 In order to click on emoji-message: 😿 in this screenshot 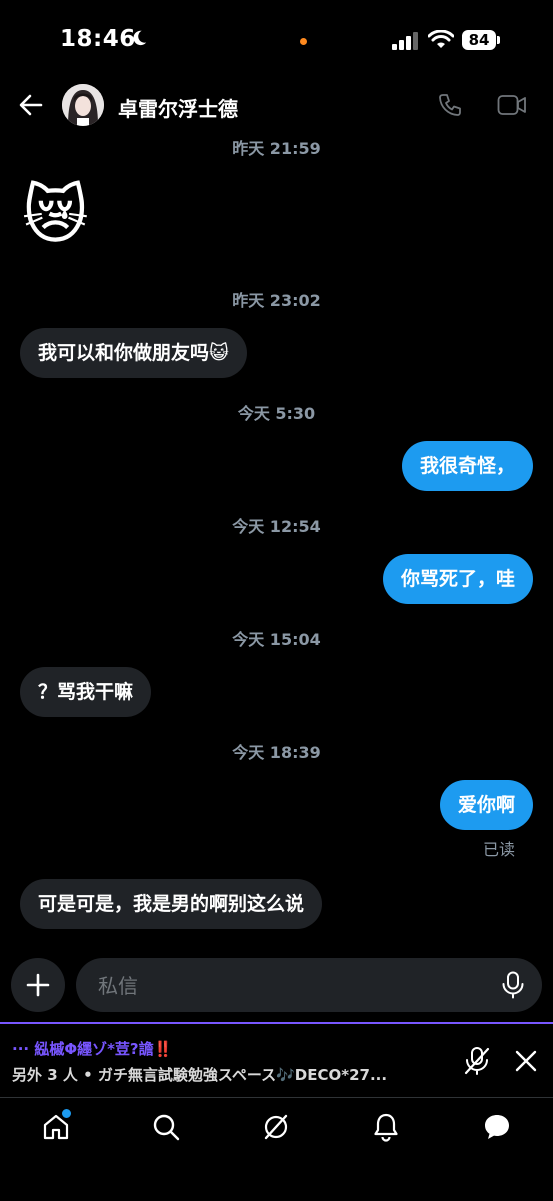, I will do `click(55, 216)`.